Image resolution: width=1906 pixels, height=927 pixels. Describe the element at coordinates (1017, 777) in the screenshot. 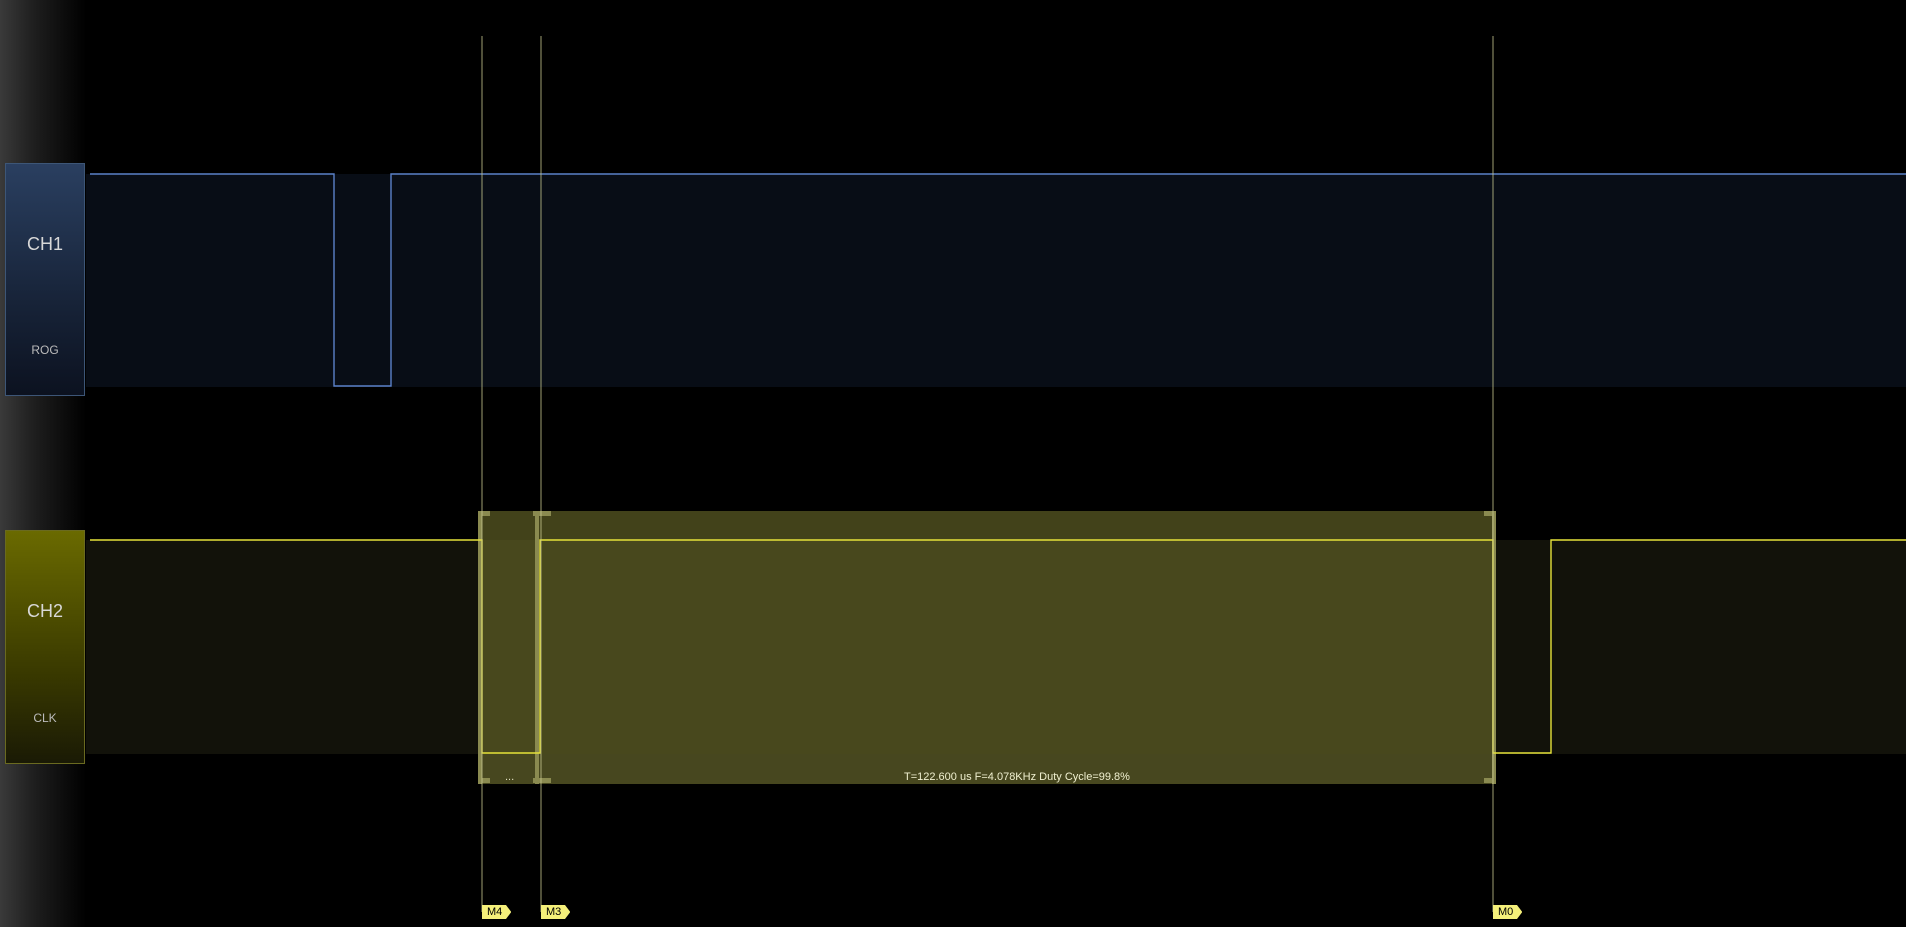

I see `measurement-readout: T=122.600 us F=4.078KHz Duty Cycle=99.8%` at that location.